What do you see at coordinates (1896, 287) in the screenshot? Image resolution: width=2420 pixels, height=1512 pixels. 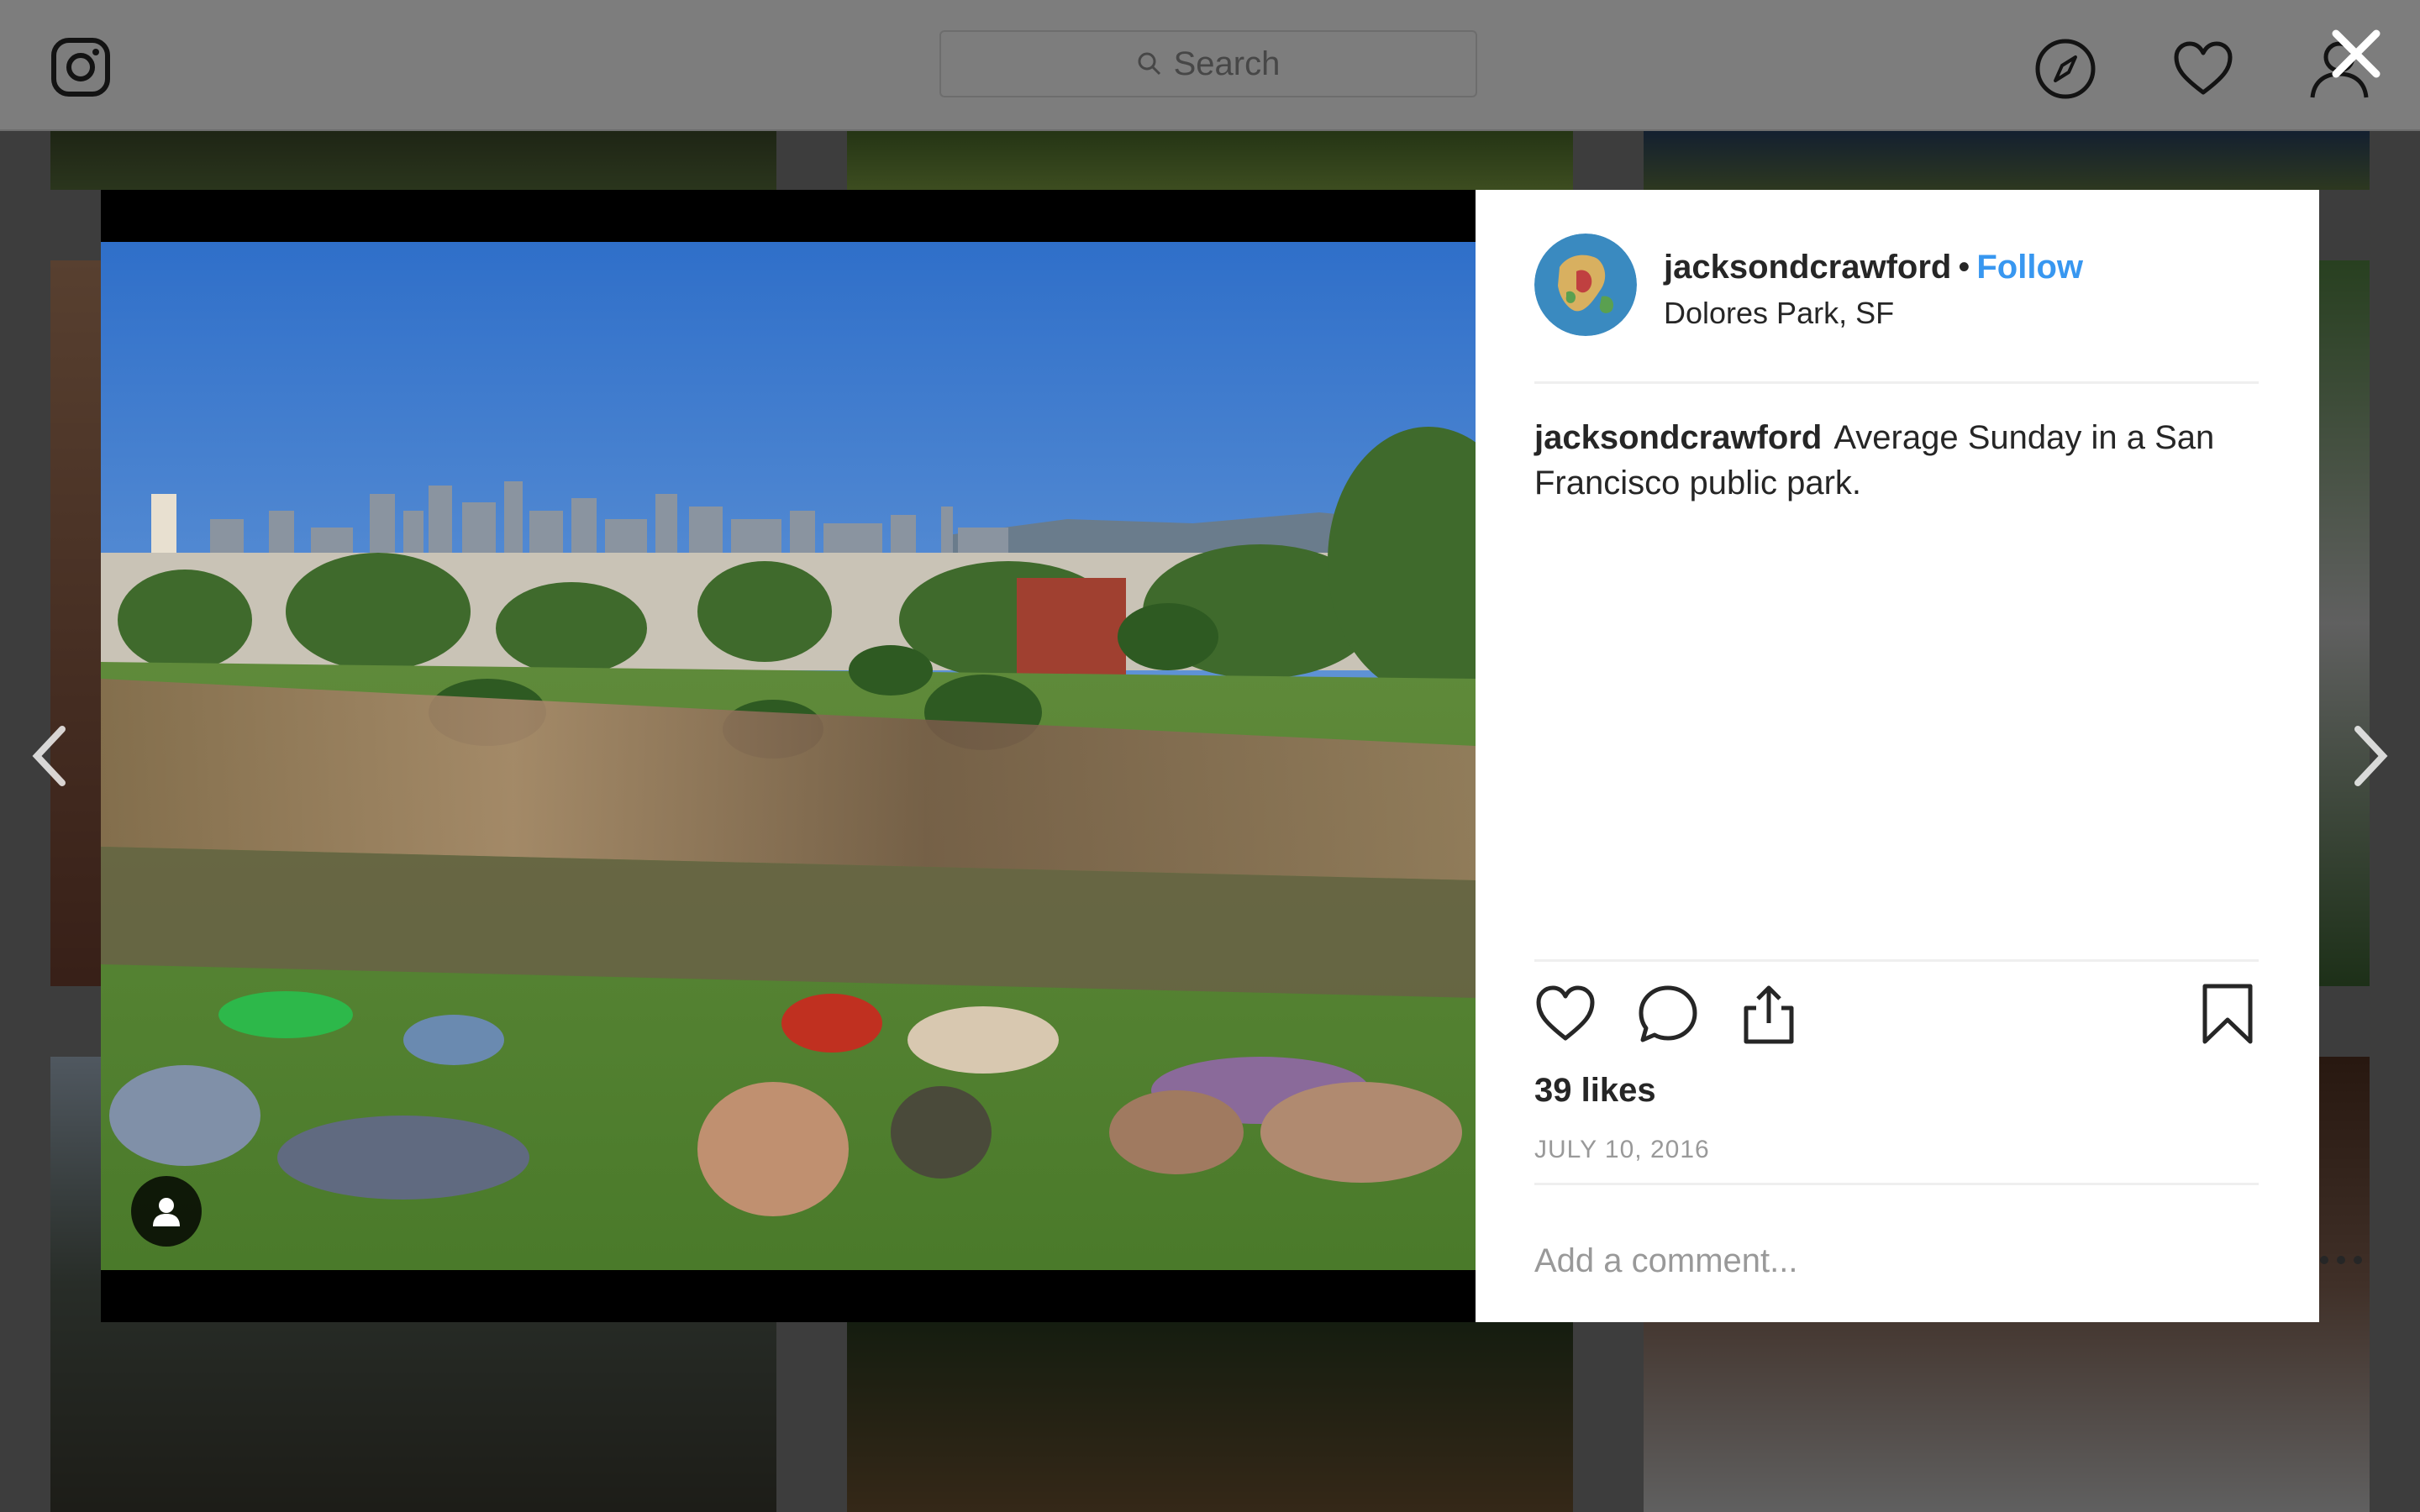 I see `post-header: jacksondcrawford • Follow Dolores Park, SF` at bounding box center [1896, 287].